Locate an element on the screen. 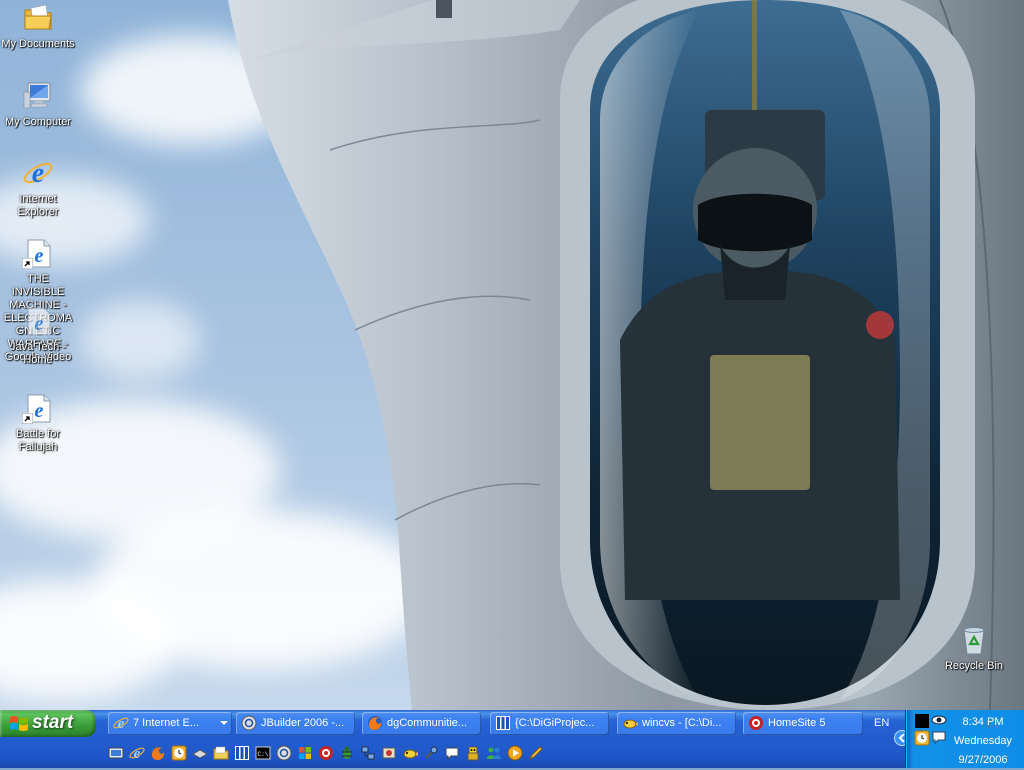  quick-launch-project-grid-icon is located at coordinates (242, 753).